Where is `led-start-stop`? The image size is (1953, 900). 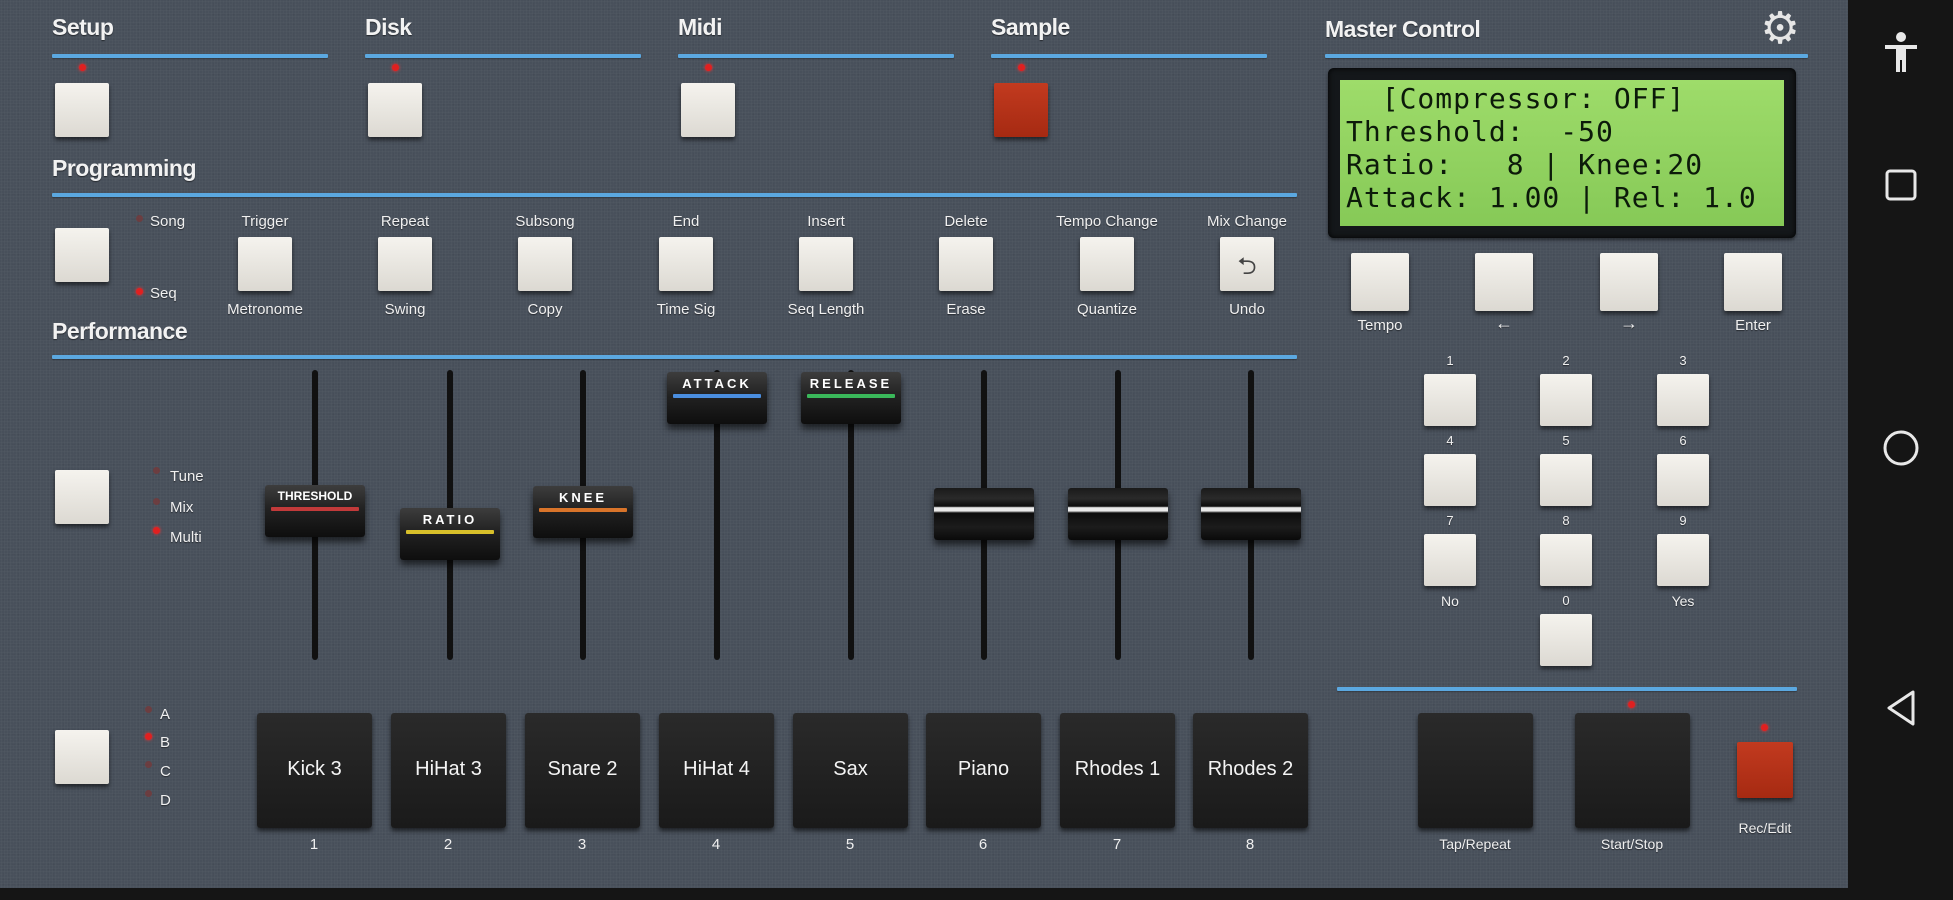 led-start-stop is located at coordinates (1631, 704).